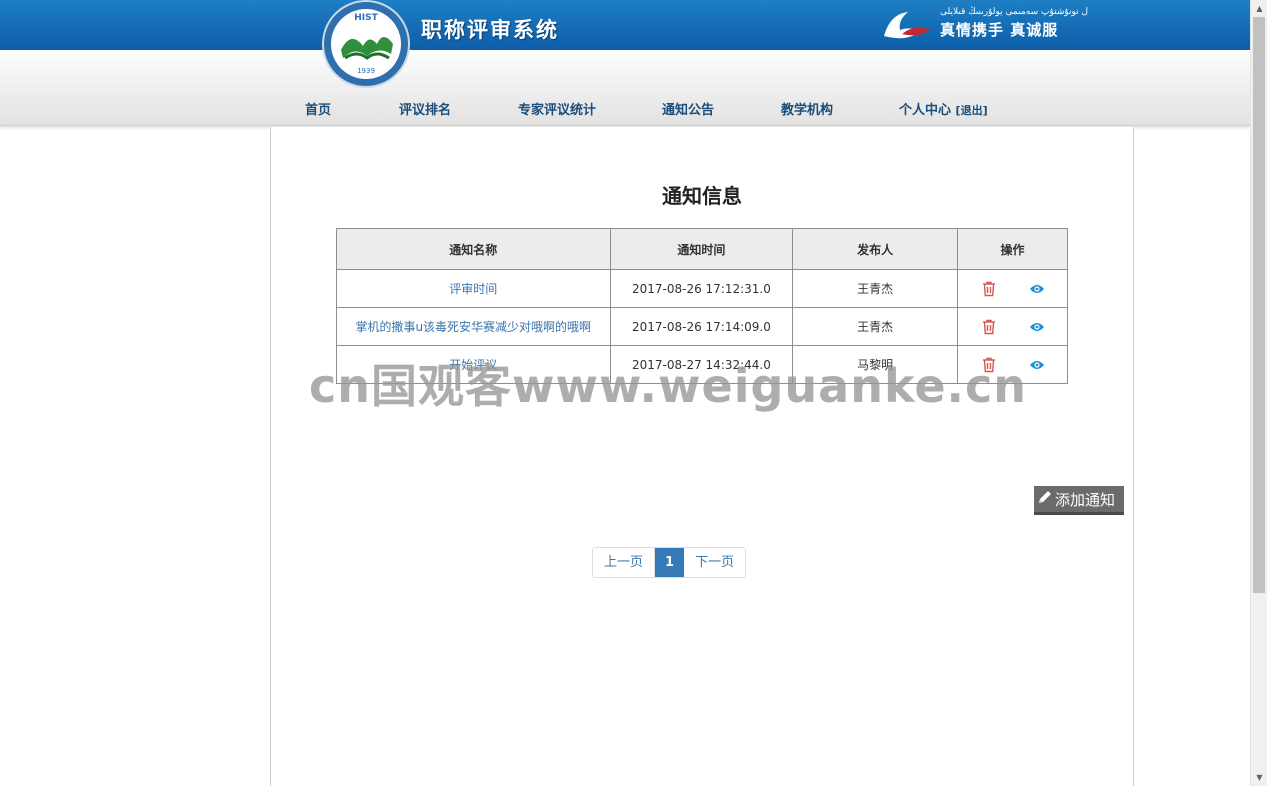  Describe the element at coordinates (490, 30) in the screenshot. I see `system-title: 职称评审系统` at that location.